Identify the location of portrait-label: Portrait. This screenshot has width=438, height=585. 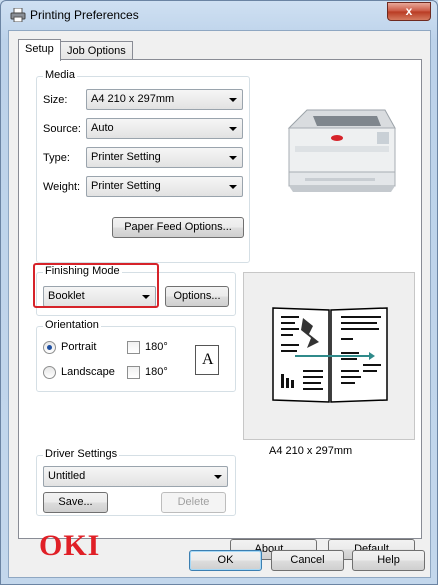
(79, 347).